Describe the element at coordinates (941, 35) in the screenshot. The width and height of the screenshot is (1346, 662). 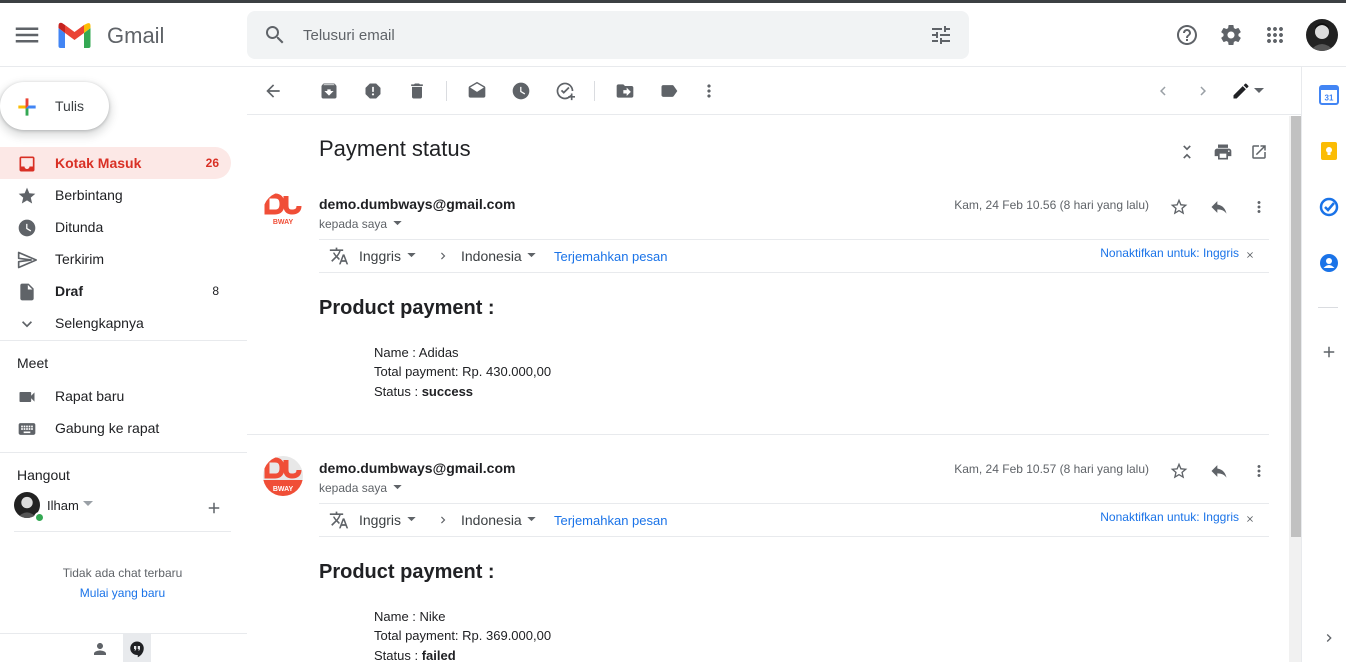
I see `search-options-icon` at that location.